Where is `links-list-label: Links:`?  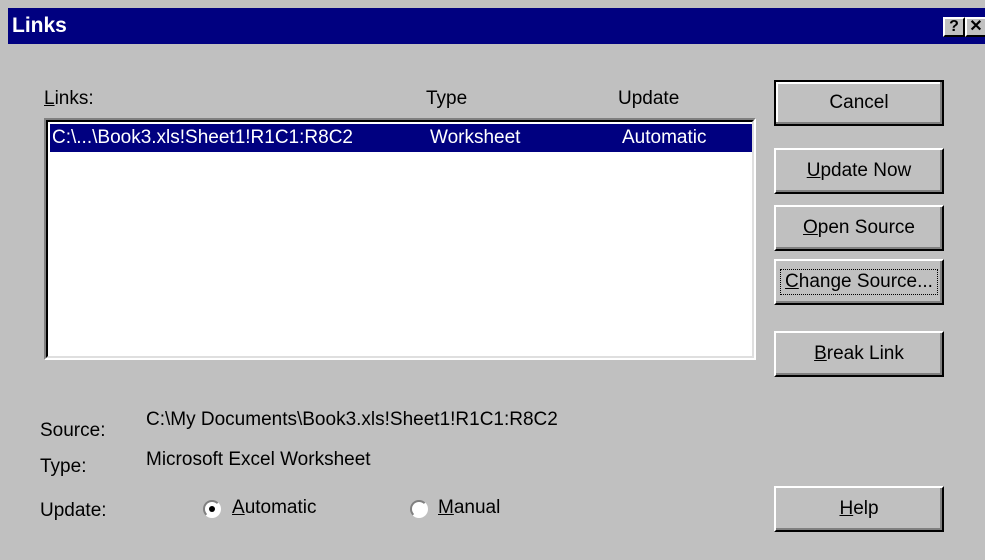 links-list-label: Links: is located at coordinates (69, 98).